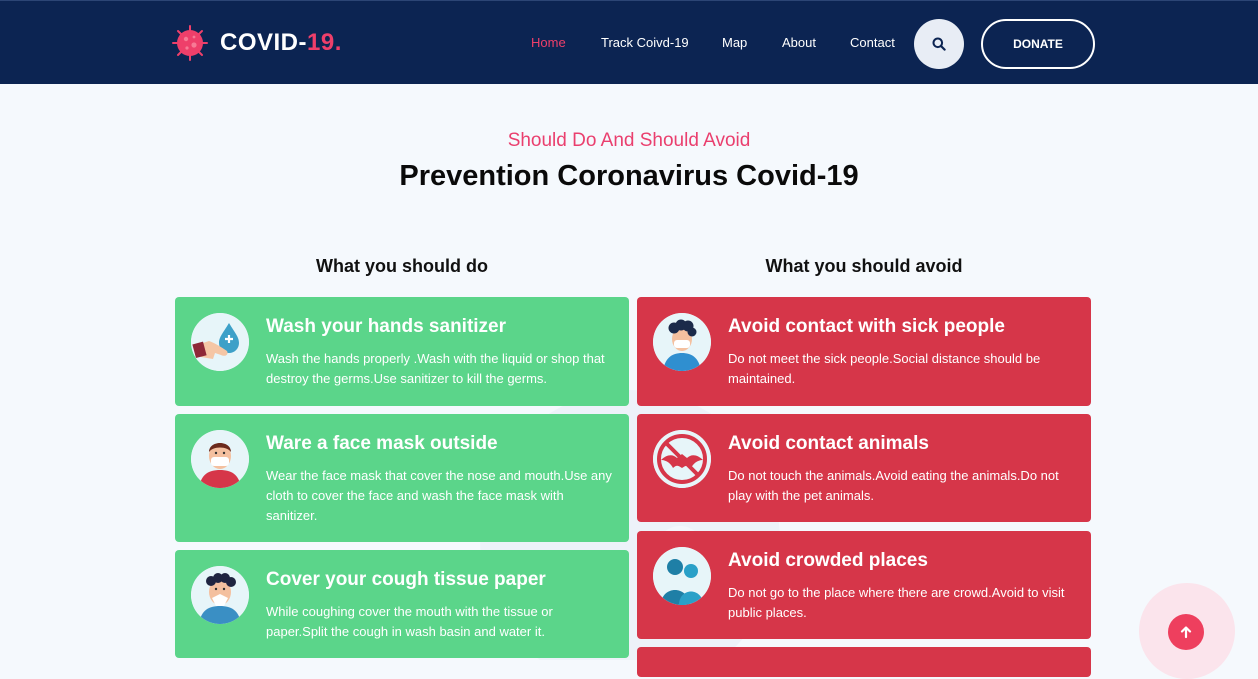 This screenshot has height=679, width=1258. What do you see at coordinates (190, 43) in the screenshot?
I see `virus-logo-icon` at bounding box center [190, 43].